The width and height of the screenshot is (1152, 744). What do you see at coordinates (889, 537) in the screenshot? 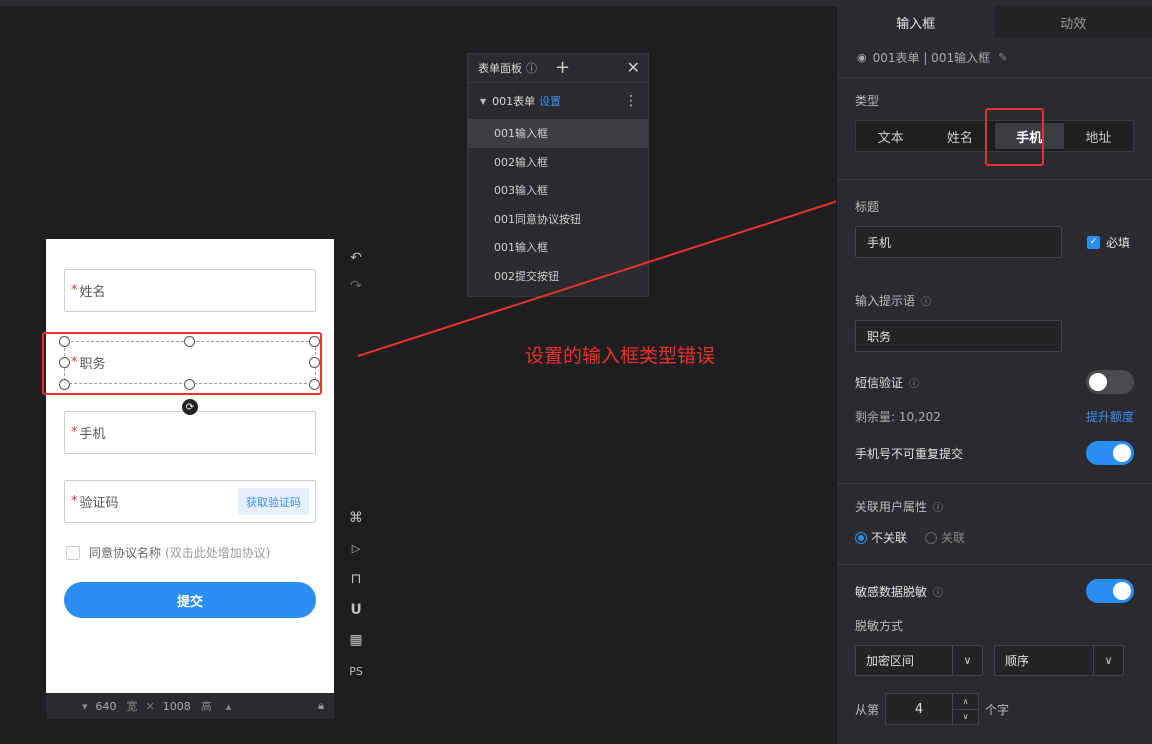
I see `radio-no-link-label: 不关联` at bounding box center [889, 537].